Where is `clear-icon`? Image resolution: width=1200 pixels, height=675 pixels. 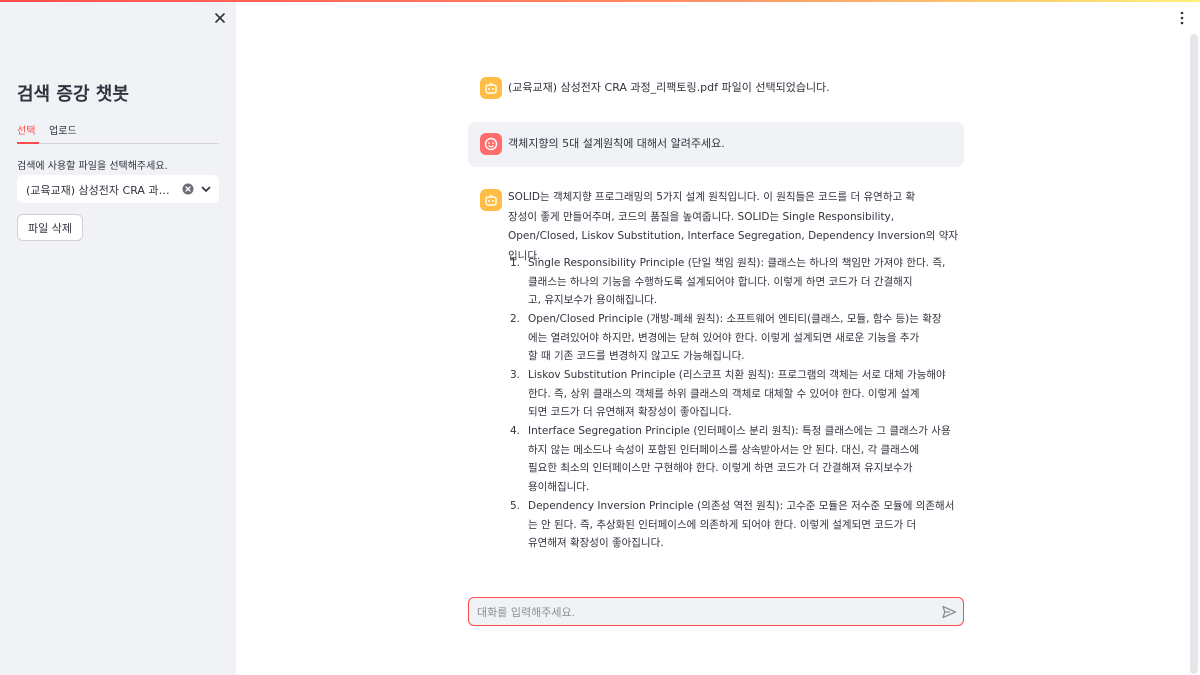 clear-icon is located at coordinates (188, 189).